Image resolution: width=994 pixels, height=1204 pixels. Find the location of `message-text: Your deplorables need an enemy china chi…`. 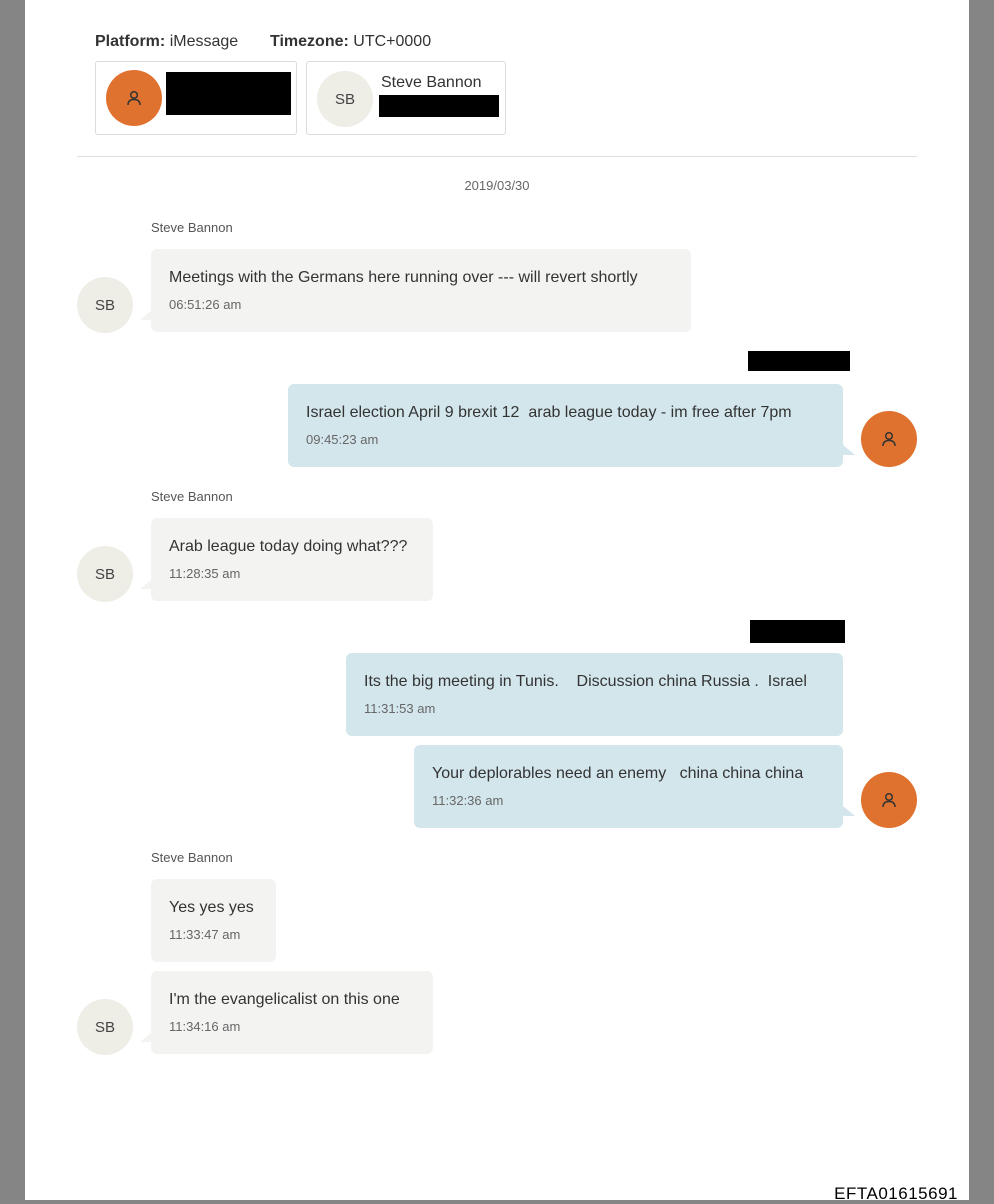

message-text: Your deplorables need an enemy china chi… is located at coordinates (618, 773).